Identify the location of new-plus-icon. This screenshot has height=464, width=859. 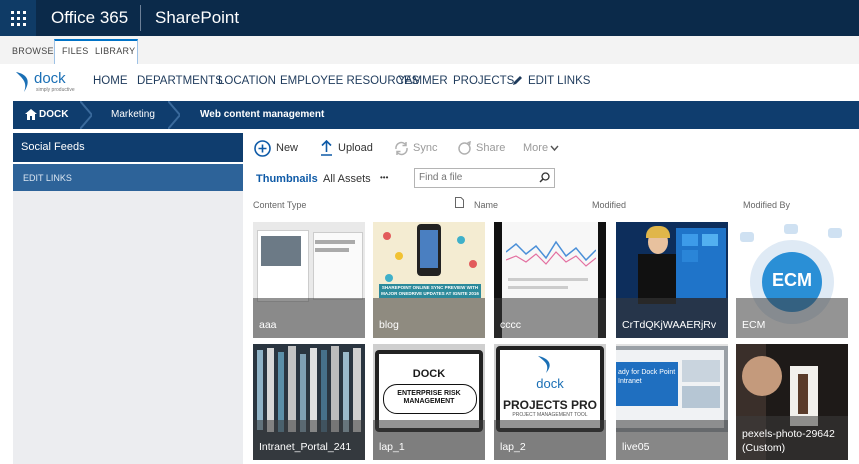
(262, 148).